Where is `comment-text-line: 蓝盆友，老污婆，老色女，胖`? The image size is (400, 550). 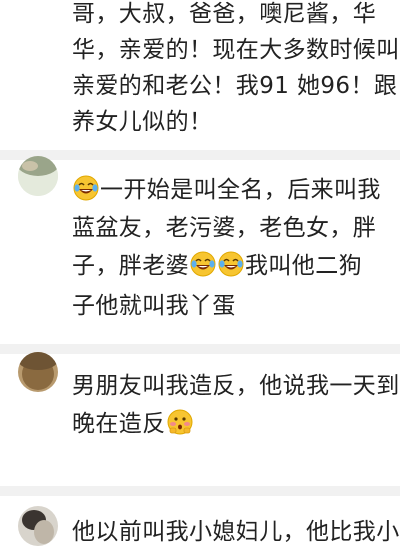
comment-text-line: 蓝盆友，老污婆，老色女，胖 is located at coordinates (224, 228).